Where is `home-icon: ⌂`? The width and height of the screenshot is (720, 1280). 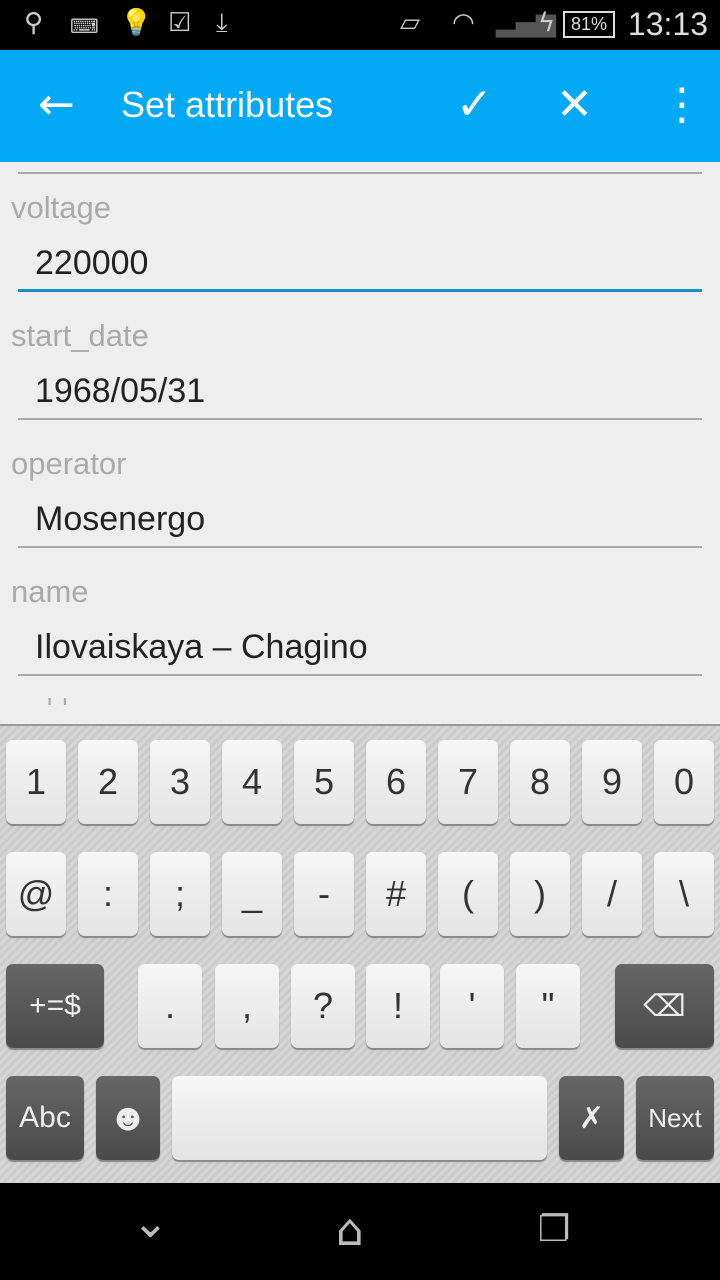 home-icon: ⌂ is located at coordinates (350, 1230).